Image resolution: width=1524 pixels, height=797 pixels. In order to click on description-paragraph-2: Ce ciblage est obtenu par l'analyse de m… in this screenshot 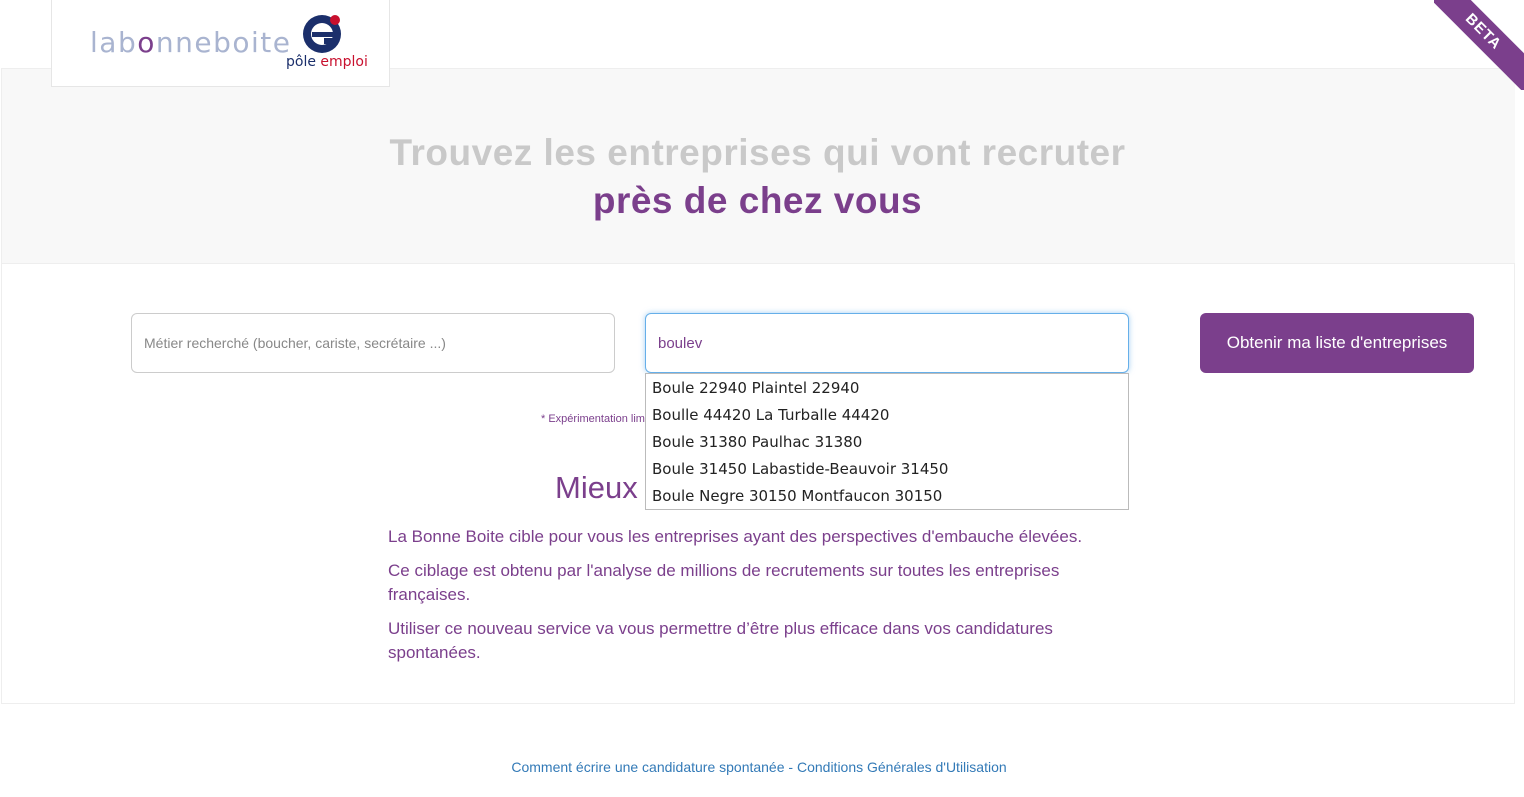, I will do `click(724, 582)`.